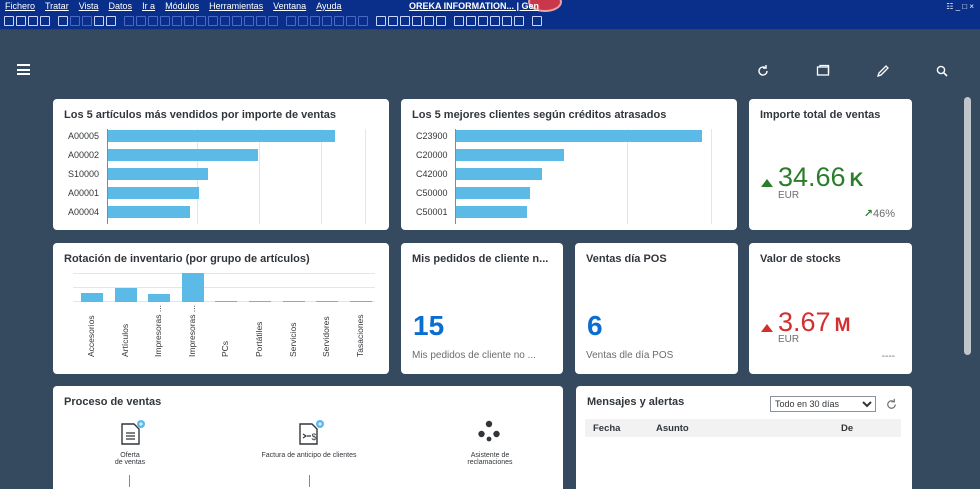 The width and height of the screenshot is (980, 489). What do you see at coordinates (743, 428) in the screenshot?
I see `messages-table-header: Fecha Asunto De` at bounding box center [743, 428].